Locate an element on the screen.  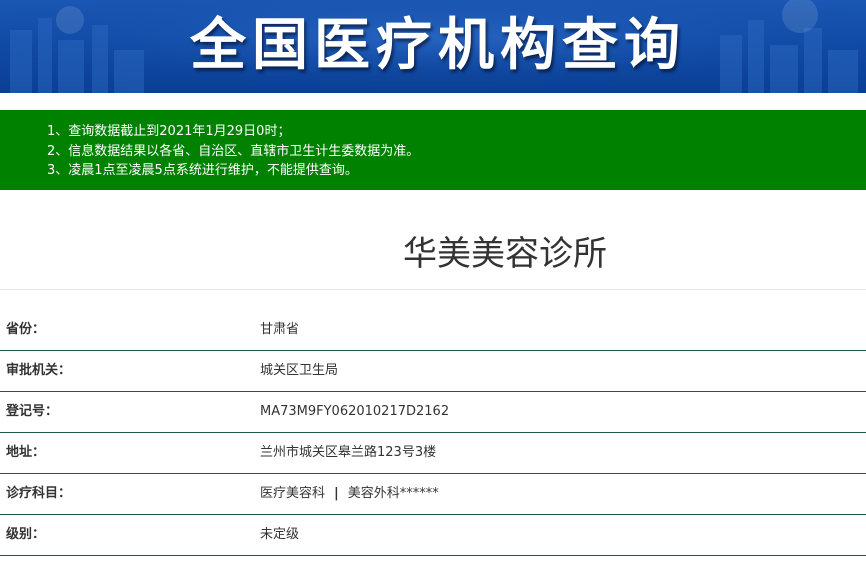
info-row-approval-authority: 审批机关： 城关区卫生局 is located at coordinates (433, 371).